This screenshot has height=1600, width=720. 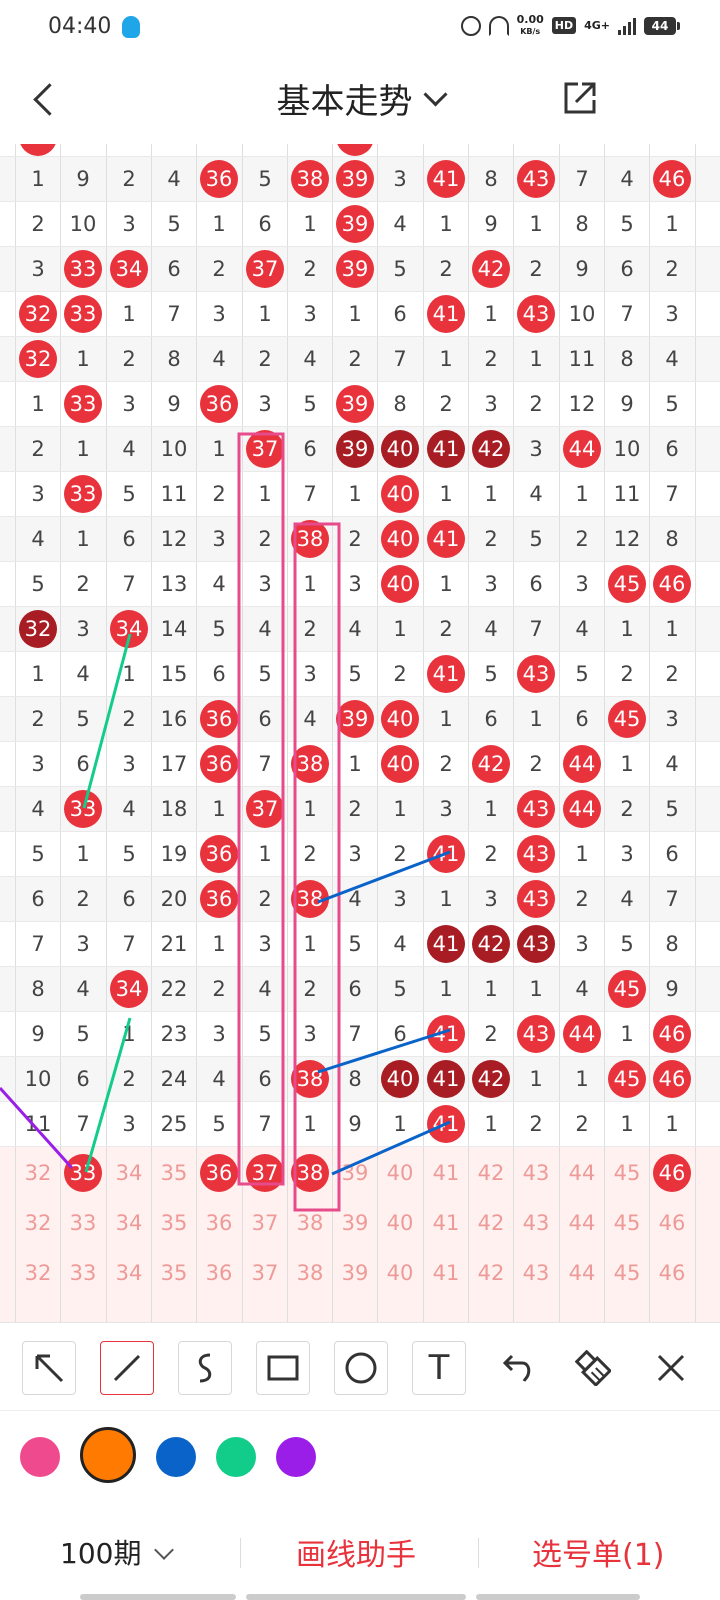 I want to click on drawn-number-ball: 44, so click(x=582, y=809).